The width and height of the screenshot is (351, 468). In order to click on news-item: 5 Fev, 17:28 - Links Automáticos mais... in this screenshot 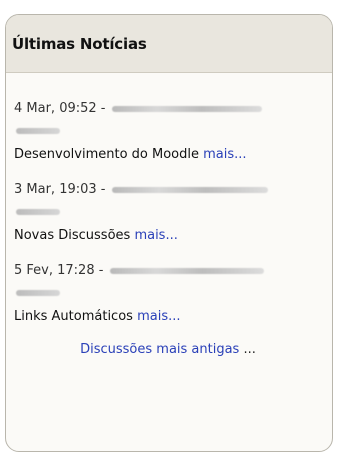, I will do `click(168, 293)`.